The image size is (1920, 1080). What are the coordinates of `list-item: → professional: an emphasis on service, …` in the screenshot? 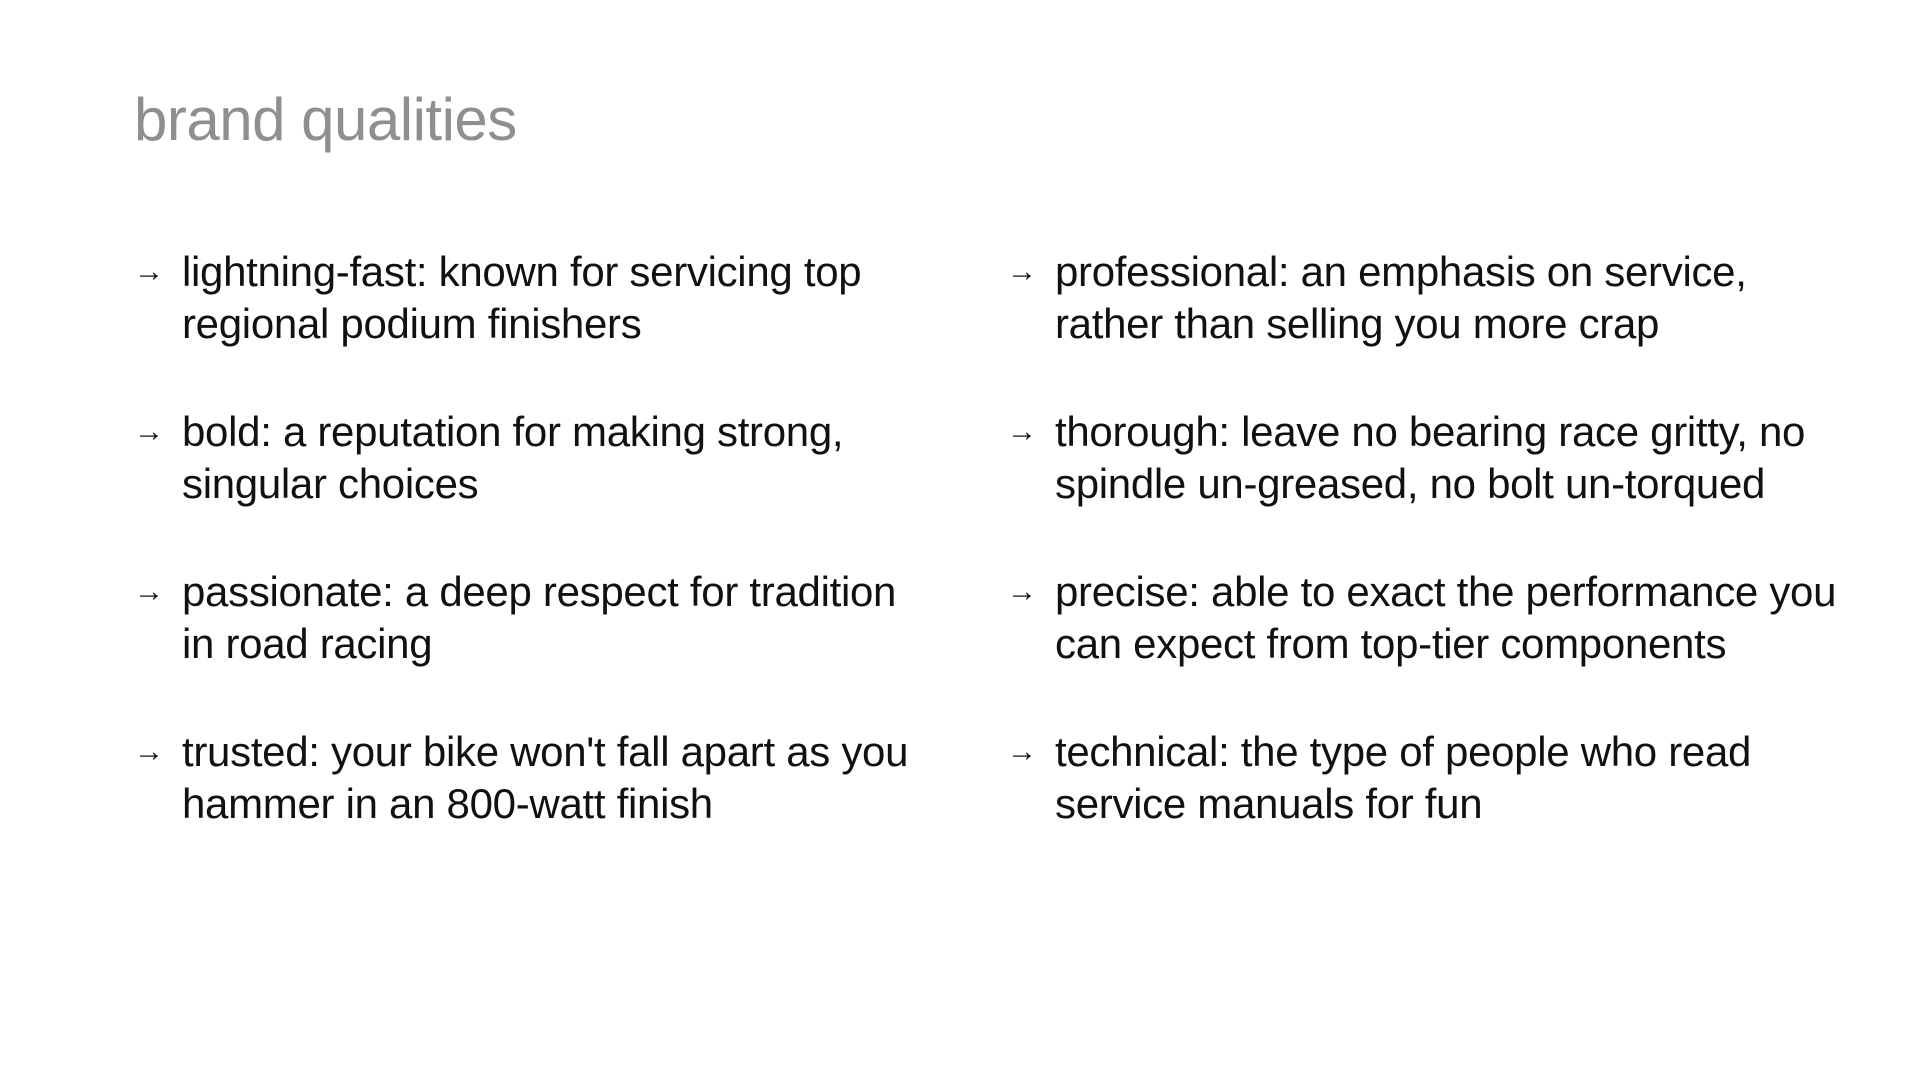 It's located at (1422, 298).